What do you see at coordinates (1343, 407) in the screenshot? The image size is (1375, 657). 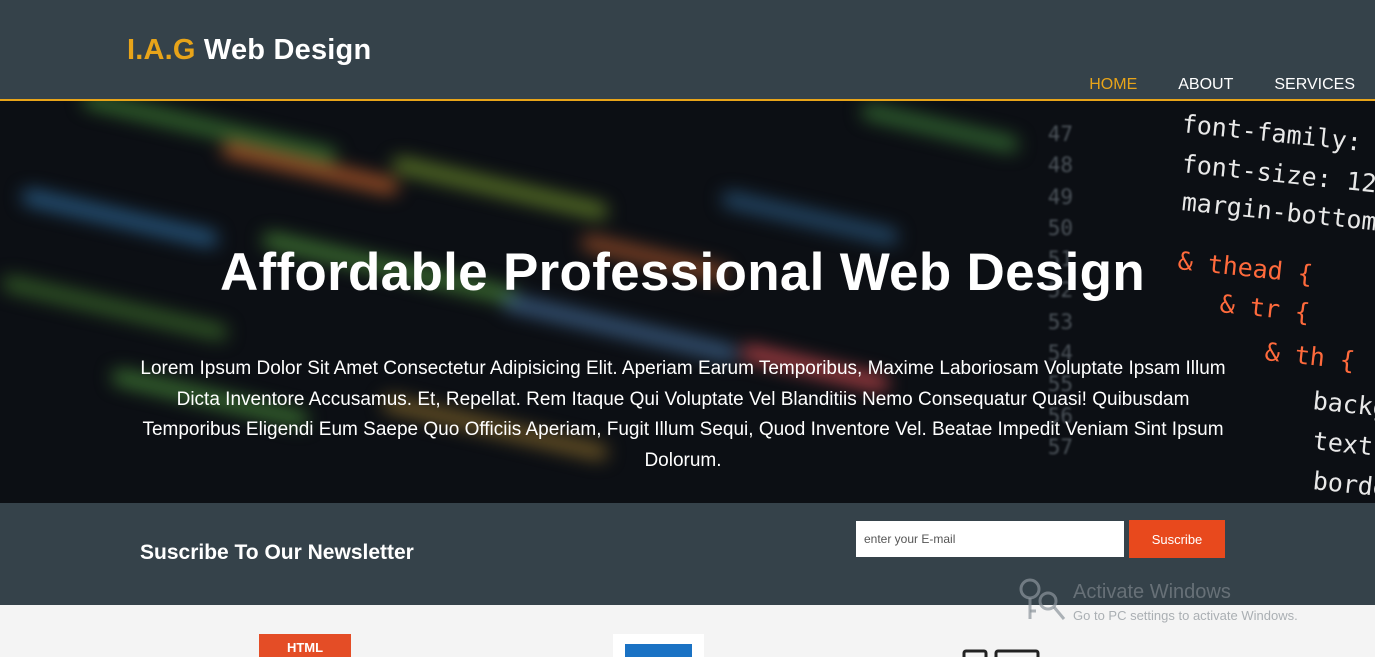 I see `code-line: backgrou` at bounding box center [1343, 407].